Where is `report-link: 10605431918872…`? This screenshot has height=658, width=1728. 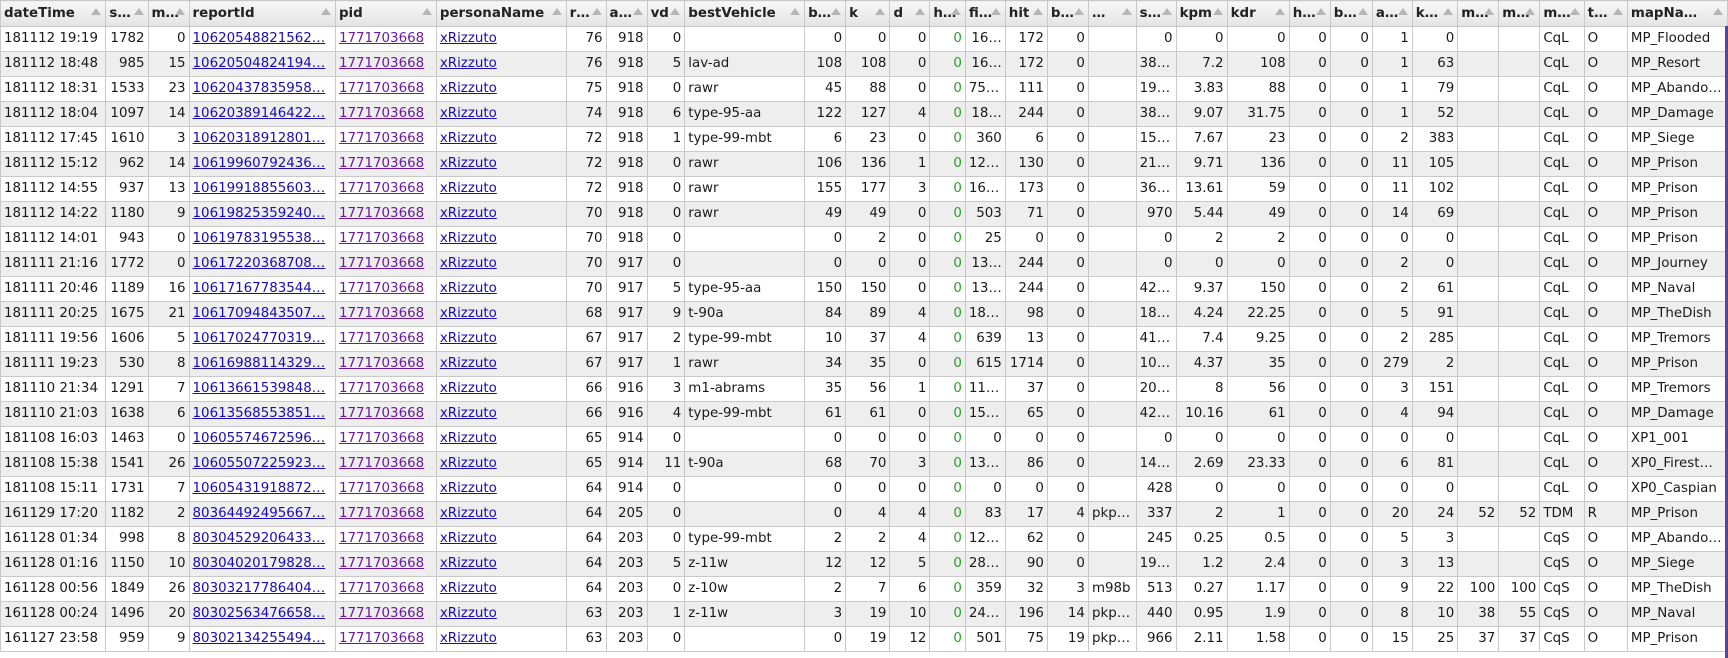 report-link: 10605431918872… is located at coordinates (259, 488).